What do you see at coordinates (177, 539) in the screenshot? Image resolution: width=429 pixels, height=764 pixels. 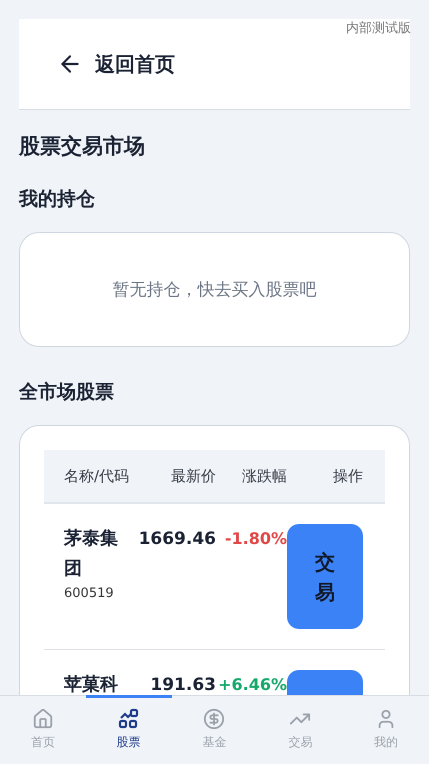 I see `stock-price: 1669.46` at bounding box center [177, 539].